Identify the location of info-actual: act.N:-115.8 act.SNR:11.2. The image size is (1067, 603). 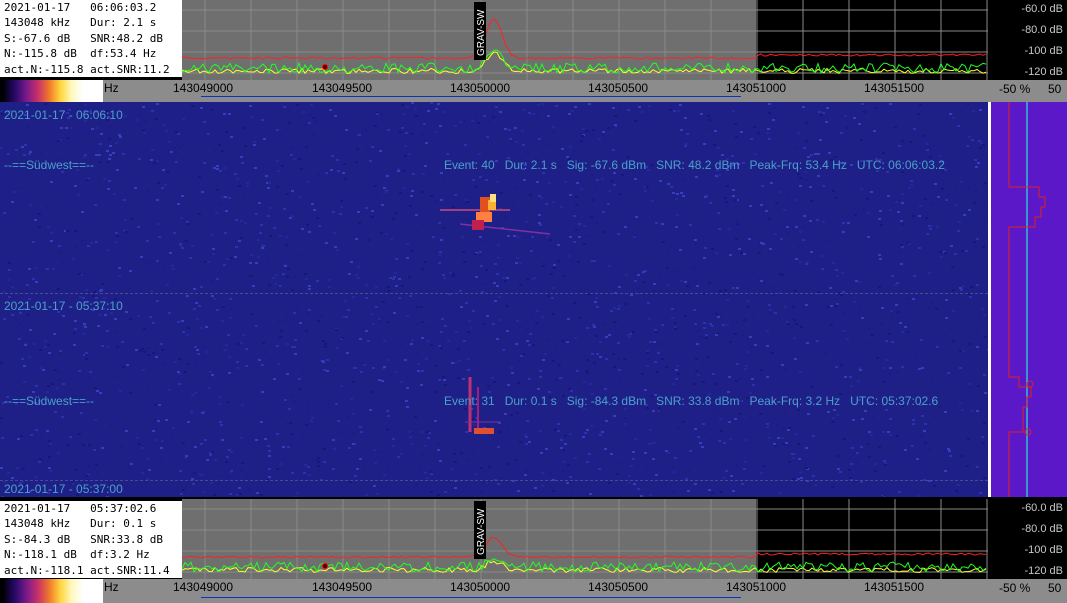
(87, 69).